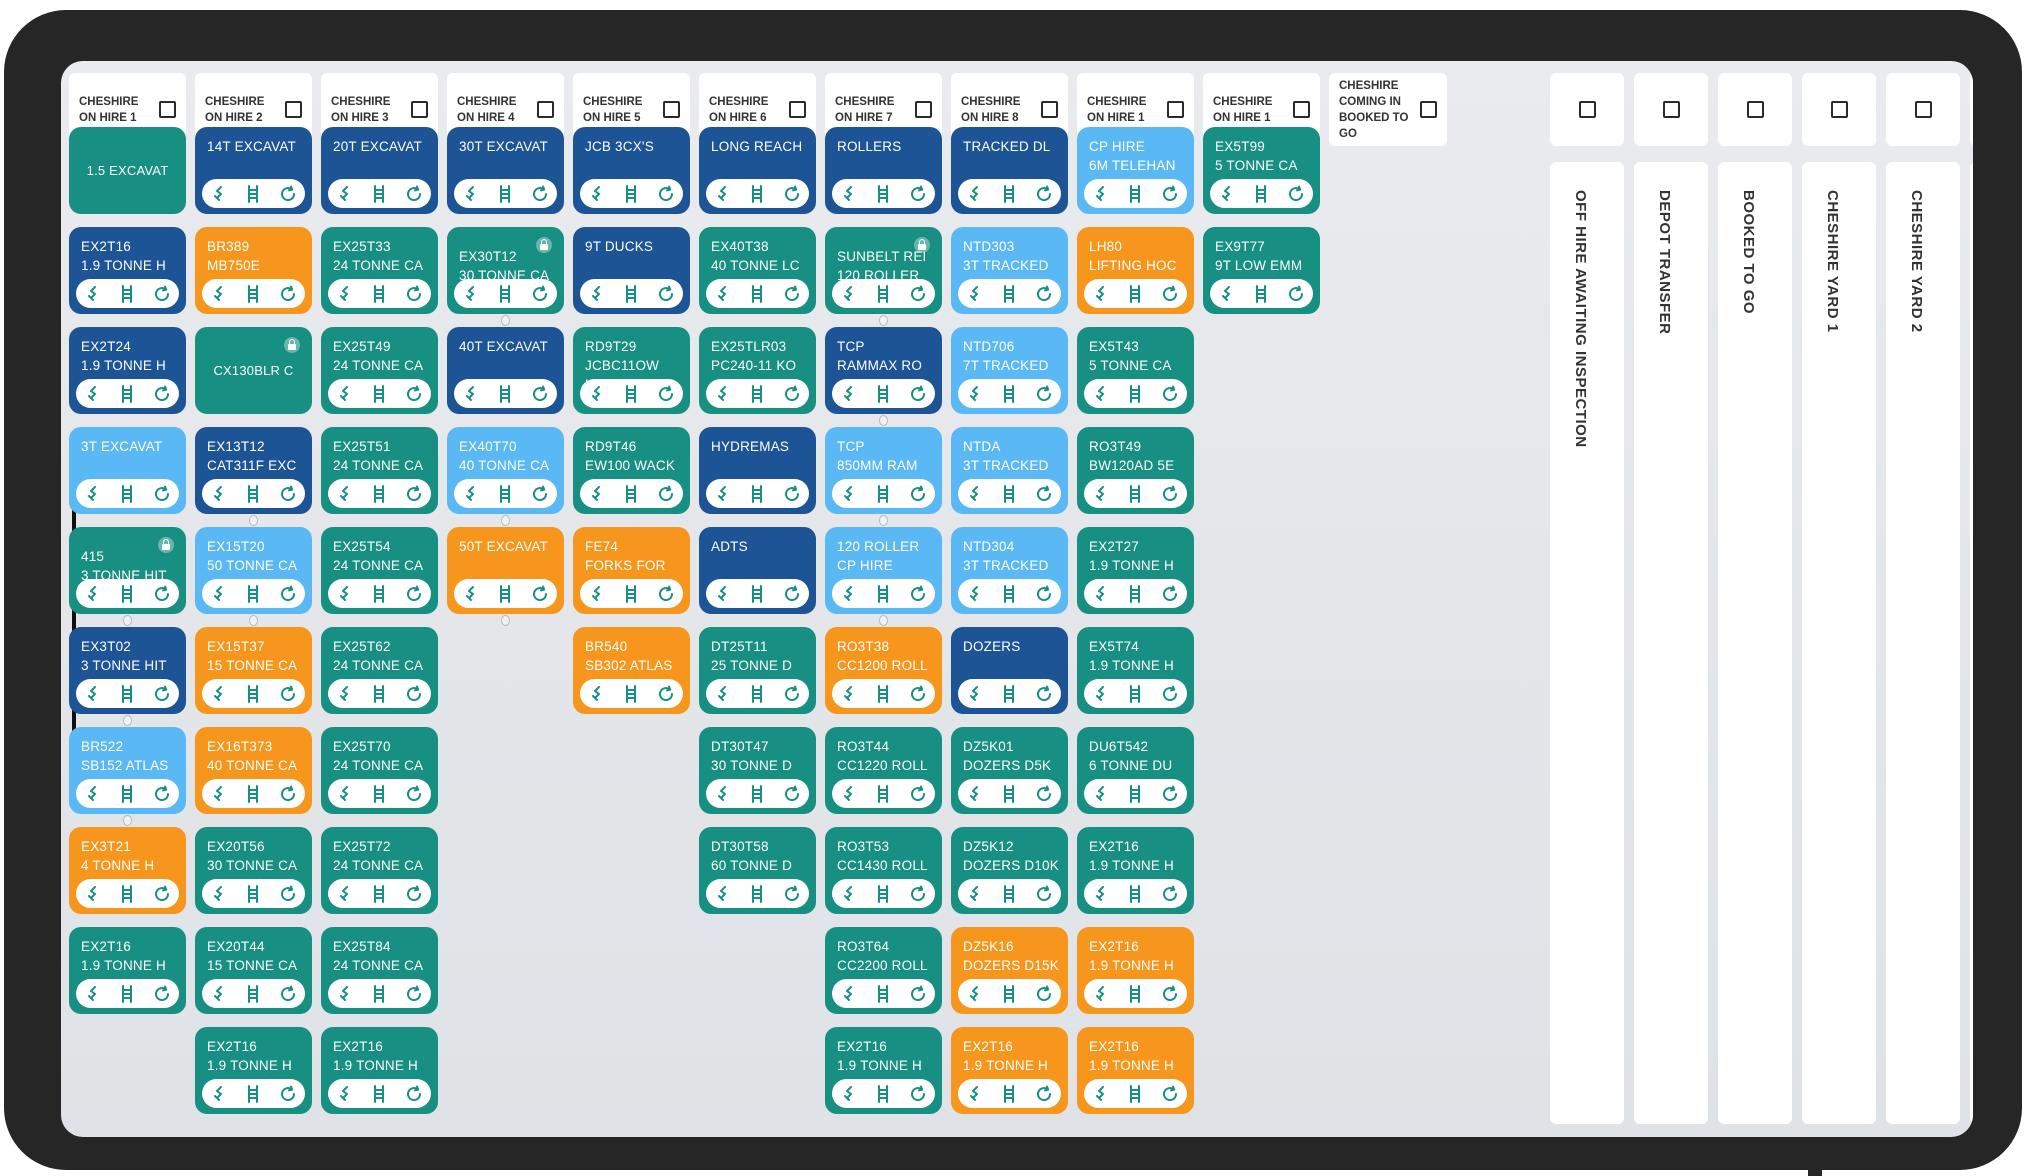  What do you see at coordinates (253, 170) in the screenshot?
I see `equipment-card: 14T EXCAVAT` at bounding box center [253, 170].